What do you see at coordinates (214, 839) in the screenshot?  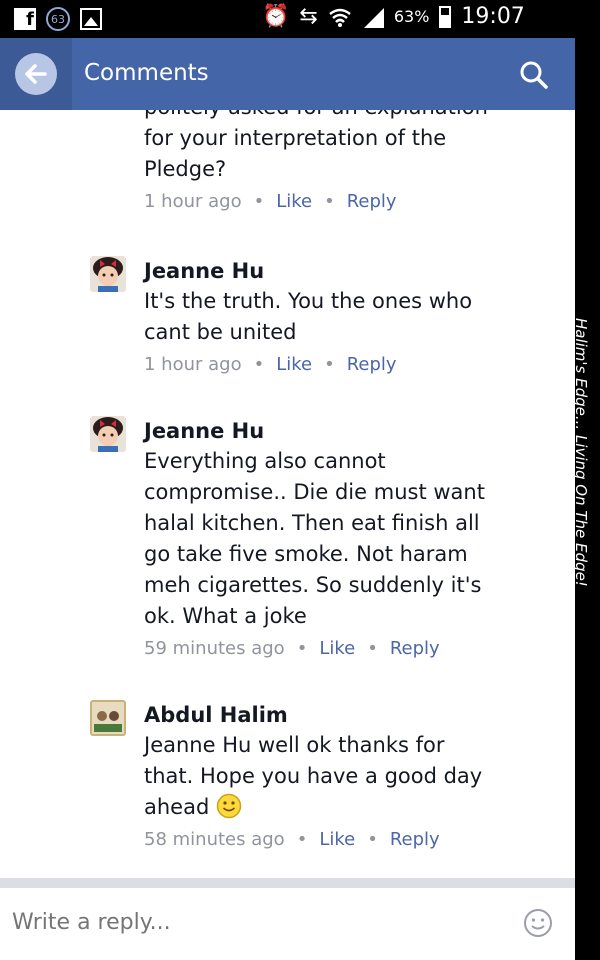 I see `comment-timestamp: 58 minutes ago` at bounding box center [214, 839].